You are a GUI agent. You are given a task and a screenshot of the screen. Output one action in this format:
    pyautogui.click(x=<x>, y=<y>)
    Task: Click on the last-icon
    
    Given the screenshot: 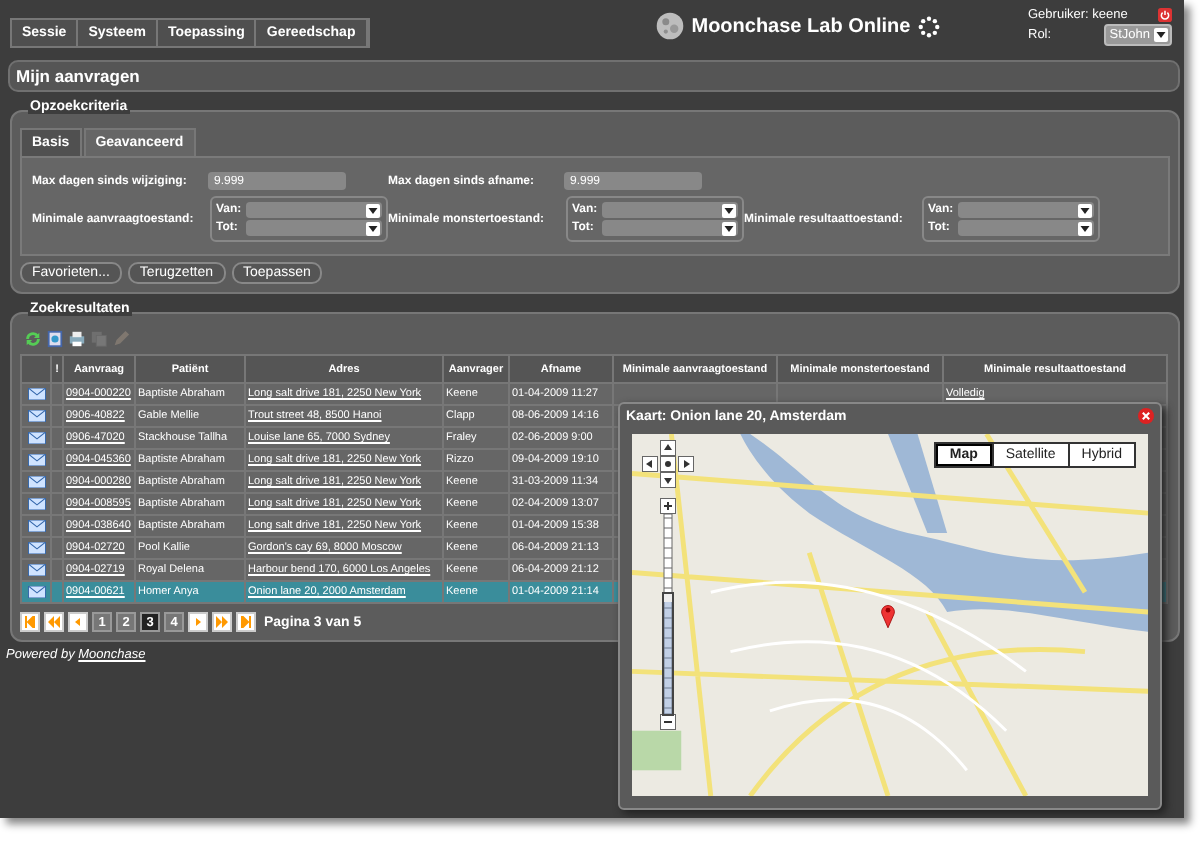 What is the action you would take?
    pyautogui.click(x=246, y=622)
    